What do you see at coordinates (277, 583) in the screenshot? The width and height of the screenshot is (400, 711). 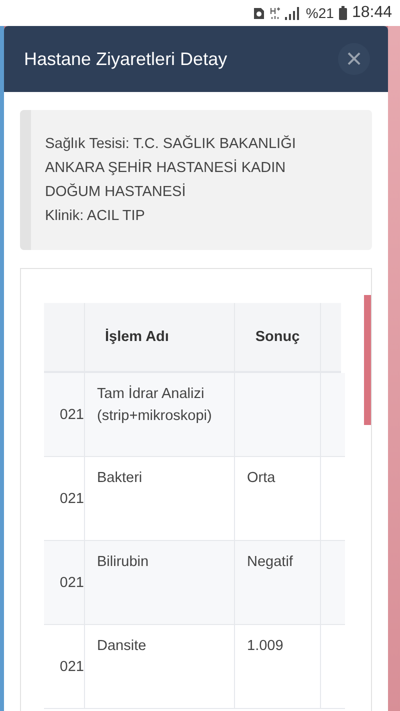 I see `table-cell: Negatif` at bounding box center [277, 583].